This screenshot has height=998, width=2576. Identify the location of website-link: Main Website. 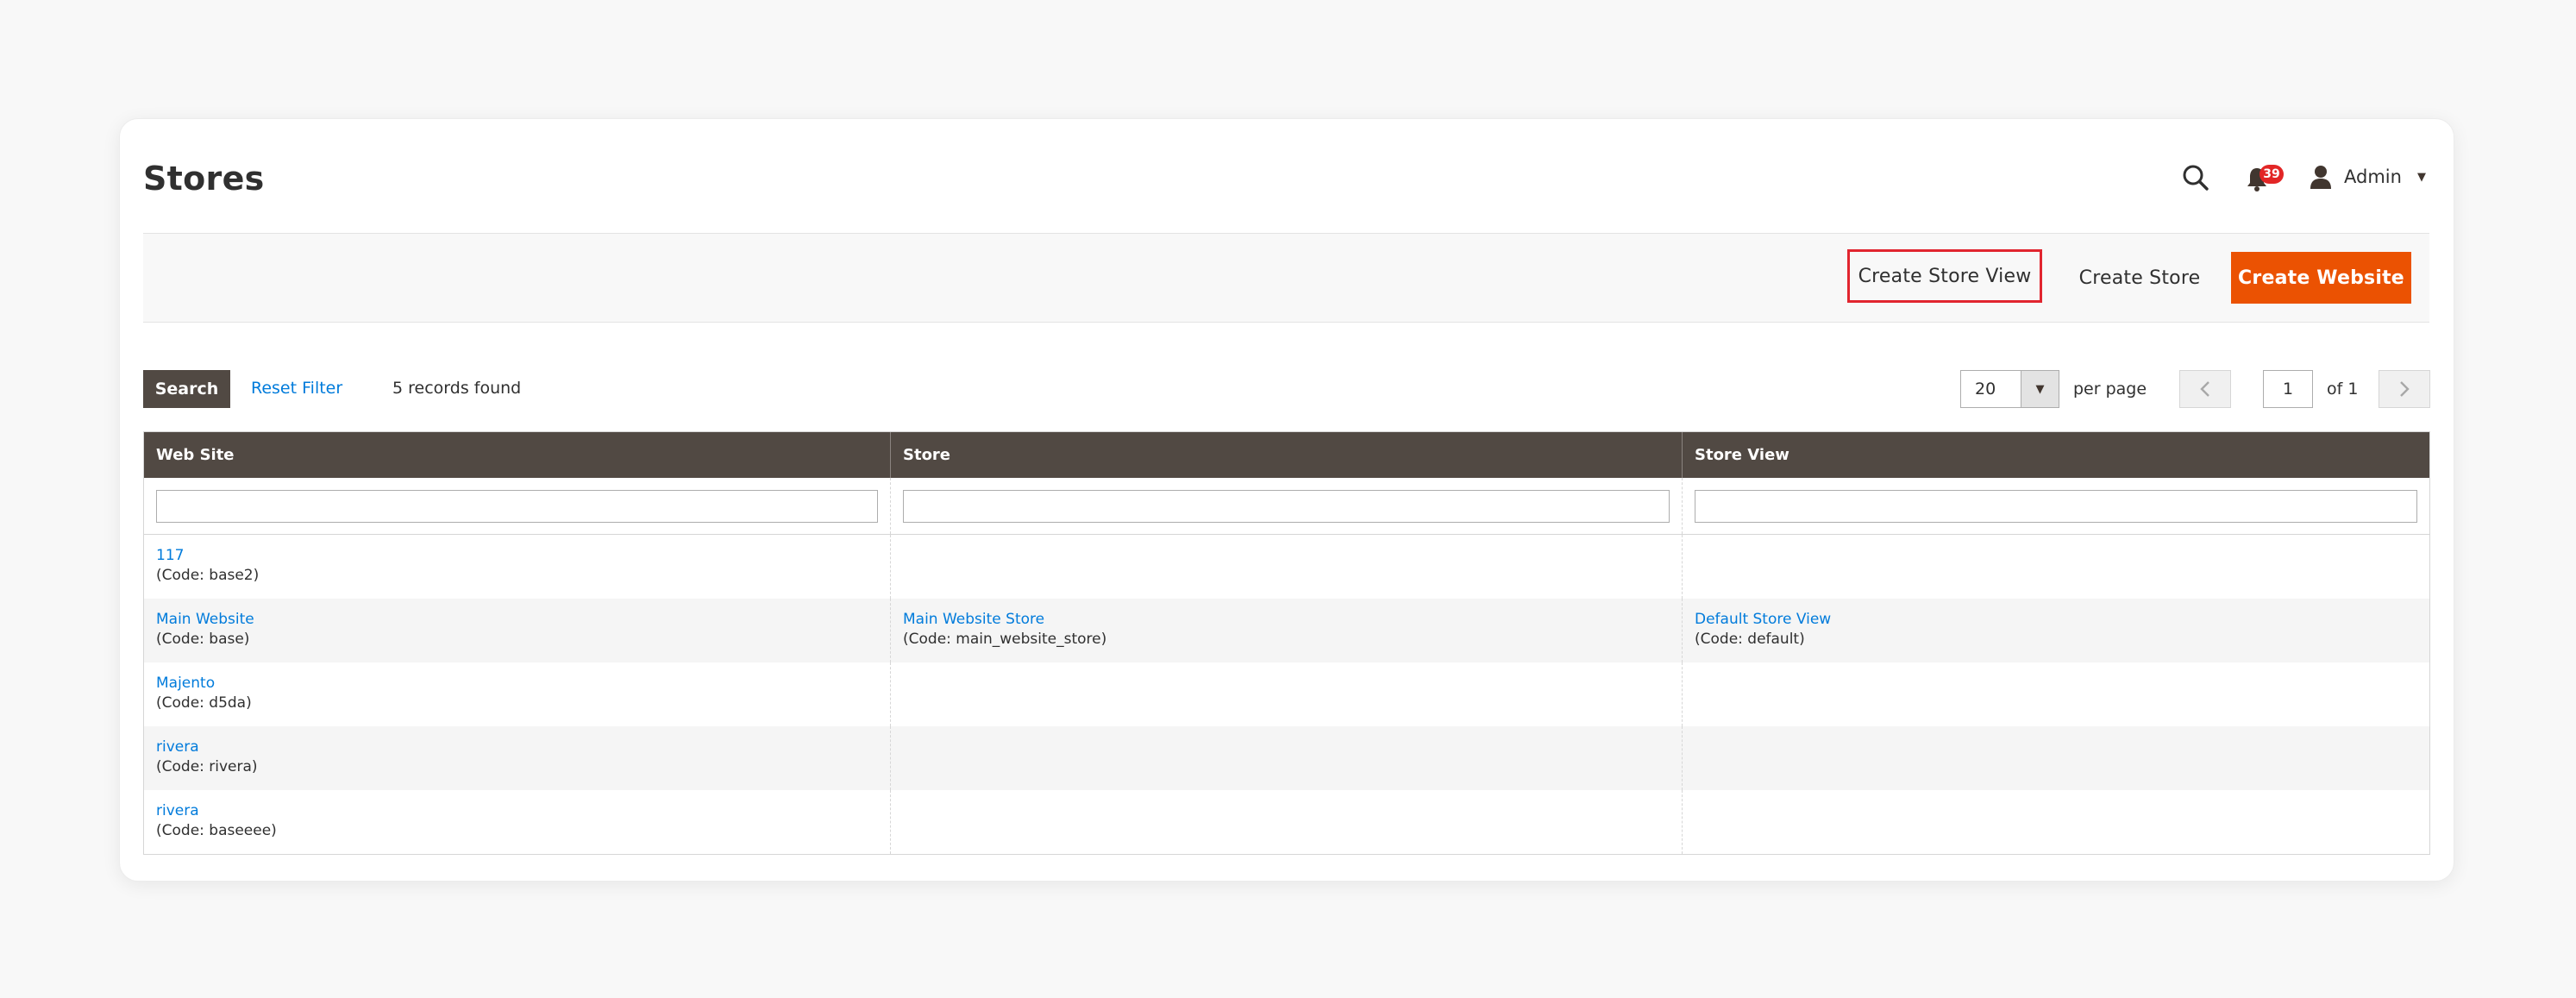
(205, 620).